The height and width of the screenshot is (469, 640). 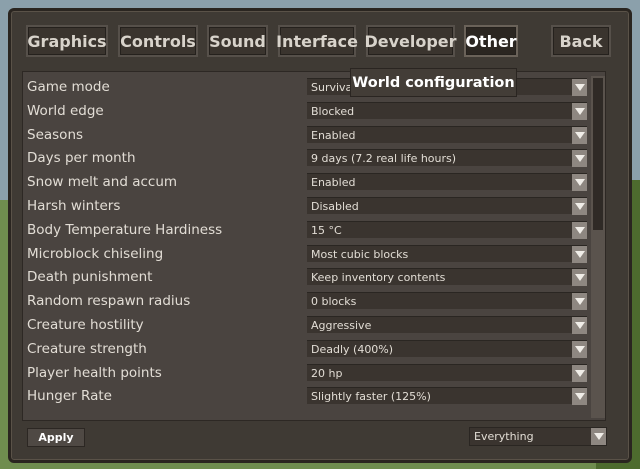 I want to click on setting-dropdown: Slightly faster (125%), so click(x=447, y=396).